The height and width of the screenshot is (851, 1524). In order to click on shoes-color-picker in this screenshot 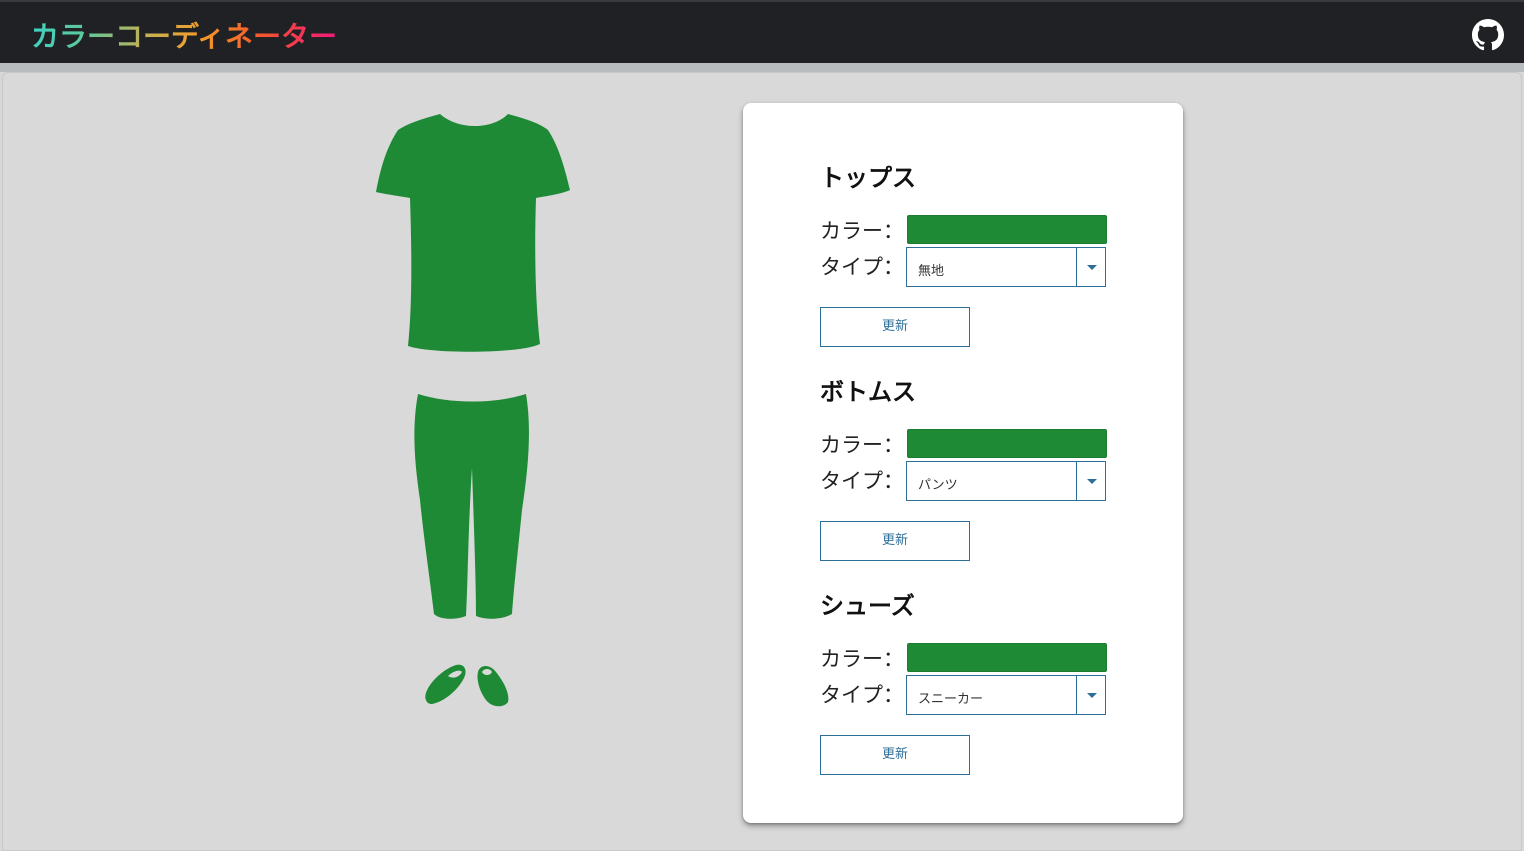, I will do `click(1007, 657)`.